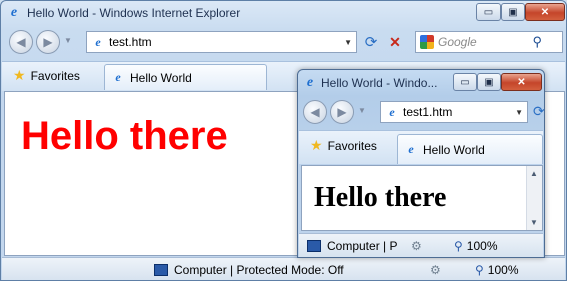 Image resolution: width=567 pixels, height=281 pixels. Describe the element at coordinates (435, 270) in the screenshot. I see `security-icon: ⚙` at that location.